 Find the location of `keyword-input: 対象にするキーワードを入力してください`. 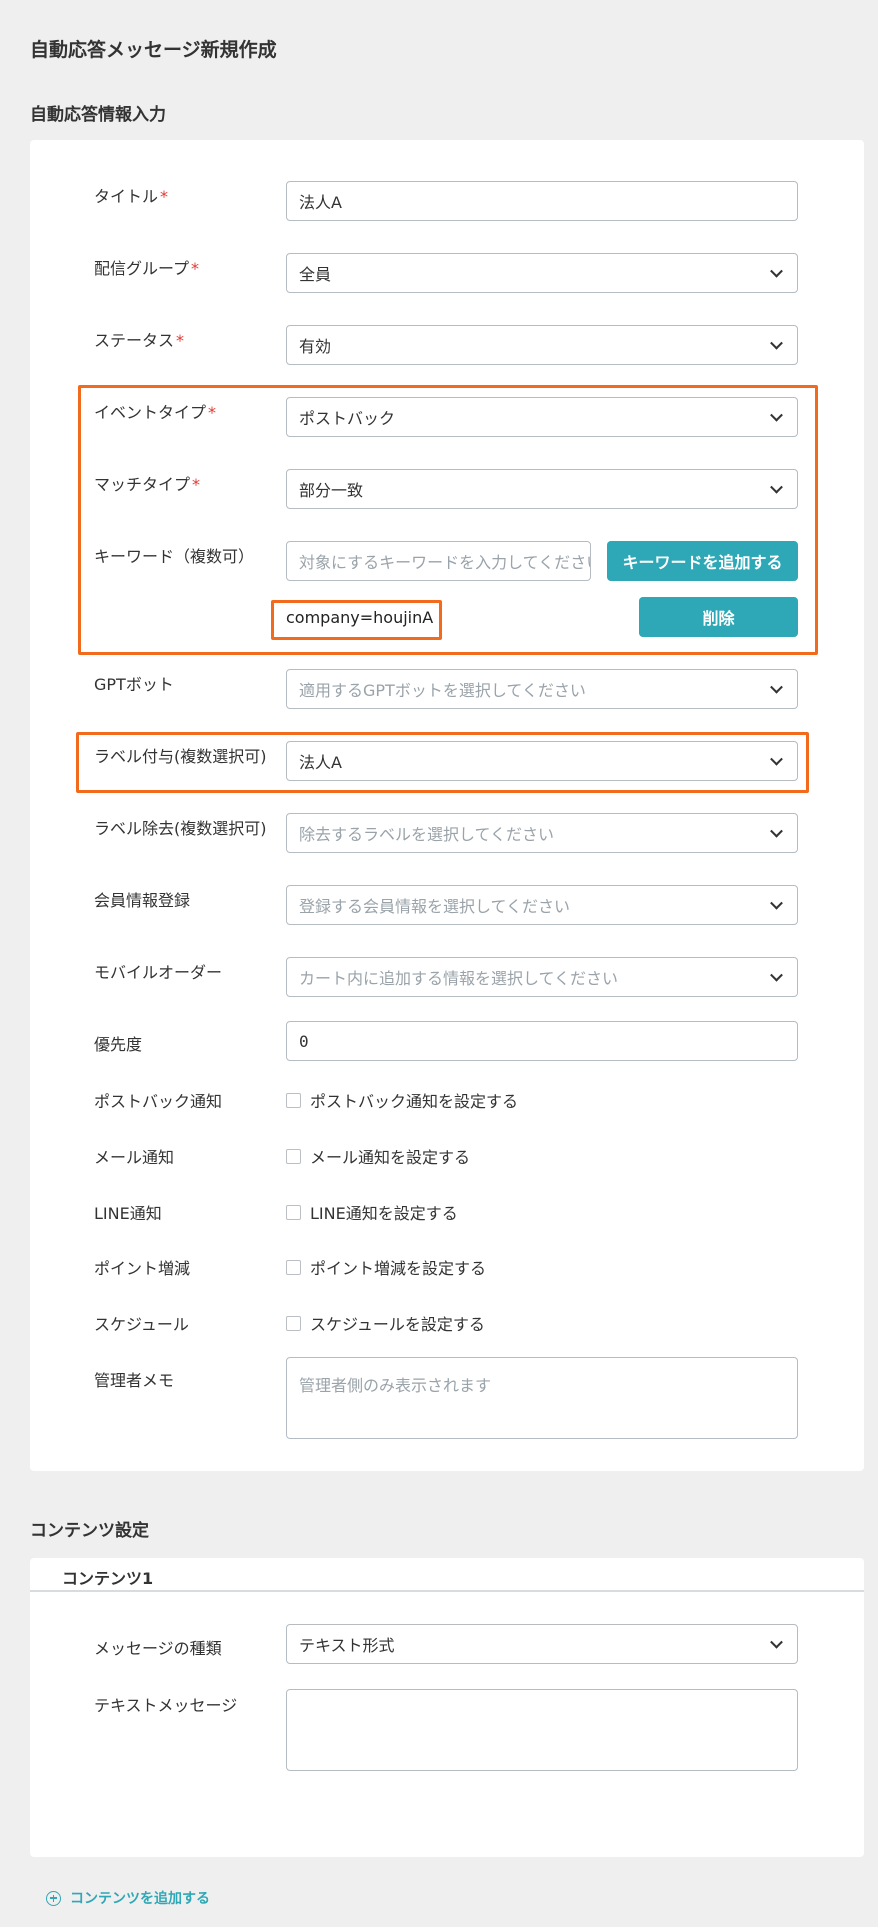

keyword-input: 対象にするキーワードを入力してください is located at coordinates (438, 561).